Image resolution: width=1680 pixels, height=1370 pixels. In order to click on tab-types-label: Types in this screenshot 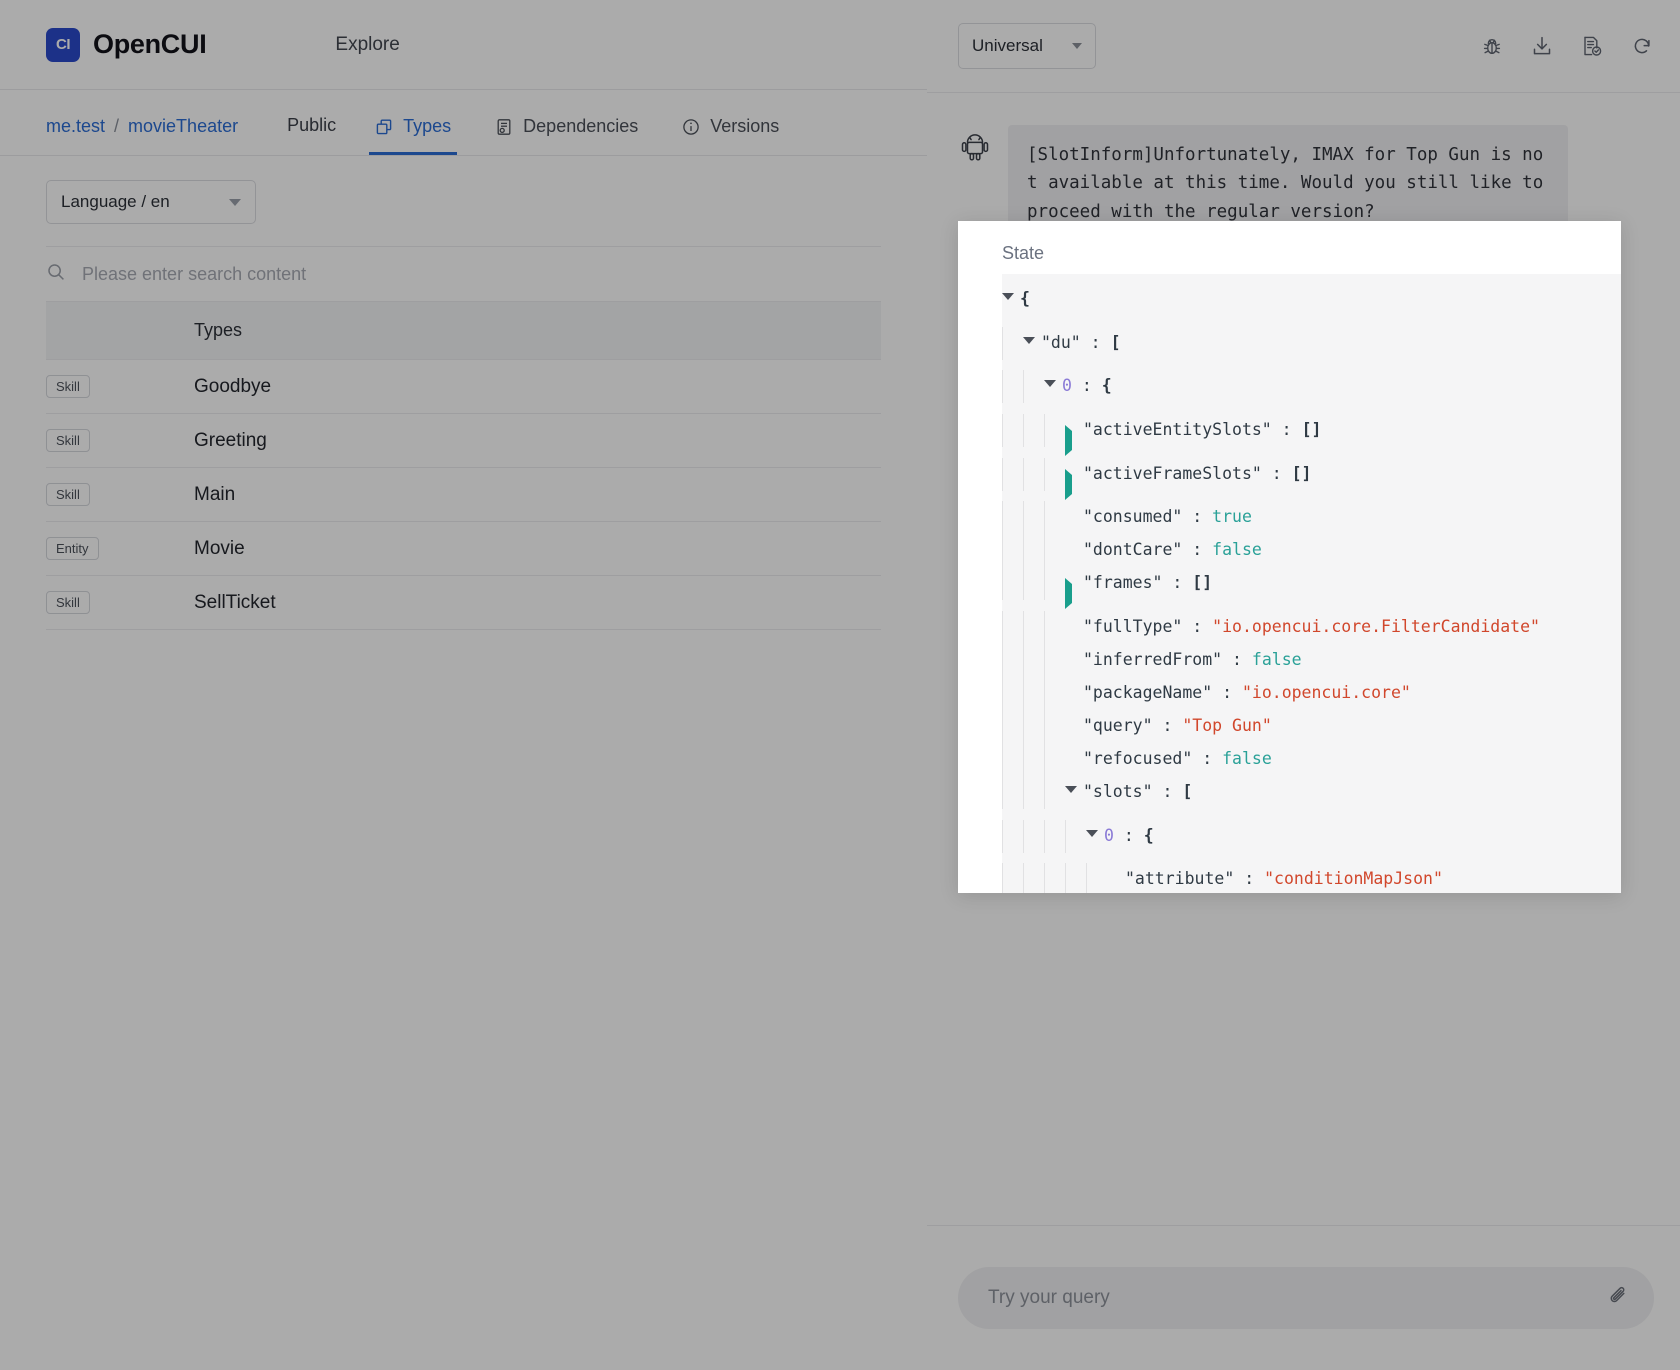, I will do `click(427, 126)`.